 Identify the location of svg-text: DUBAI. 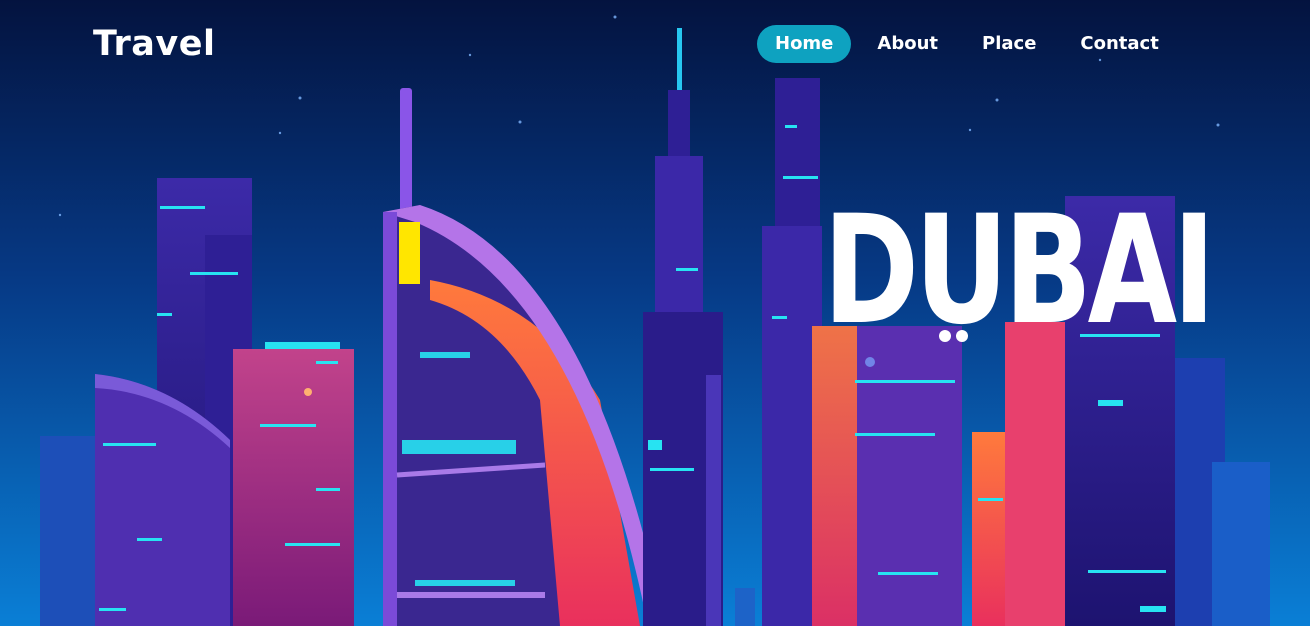
(1017, 271).